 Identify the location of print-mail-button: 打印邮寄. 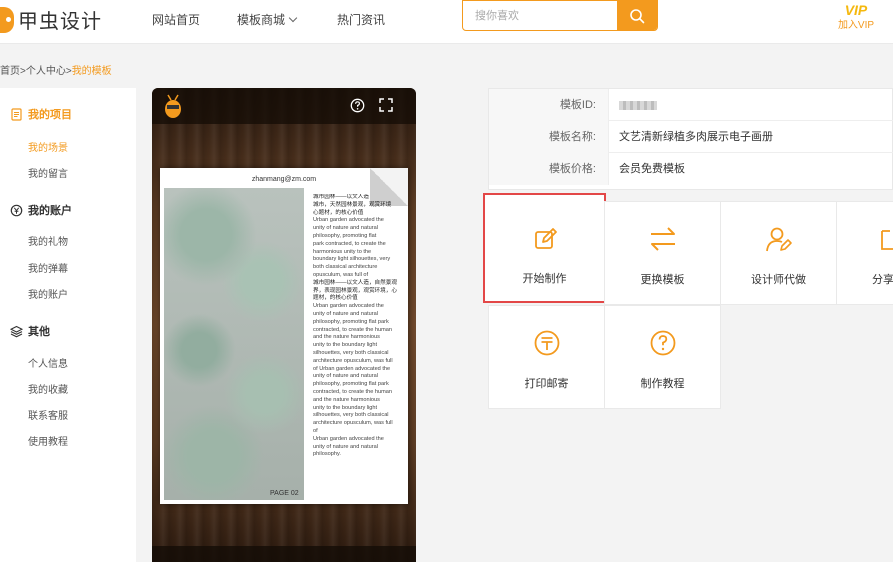
(546, 357).